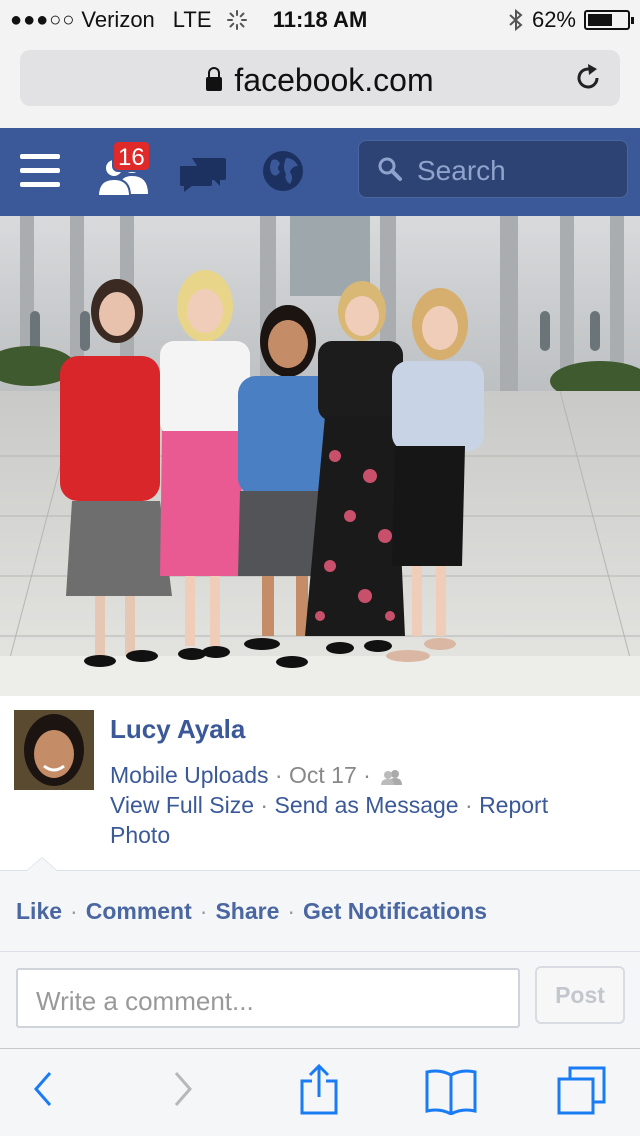 The height and width of the screenshot is (1136, 640). I want to click on share-icon, so click(319, 1089).